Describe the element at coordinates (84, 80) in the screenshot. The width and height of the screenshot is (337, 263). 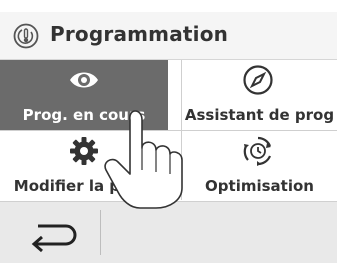
I see `eye-icon` at that location.